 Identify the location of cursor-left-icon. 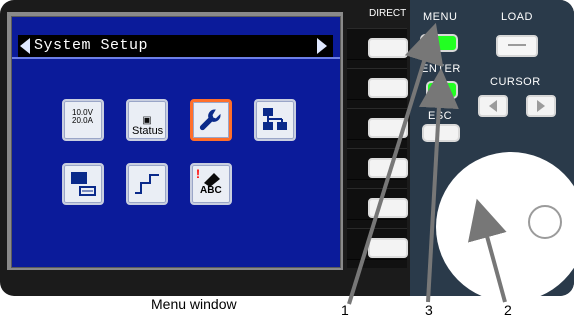
(493, 106).